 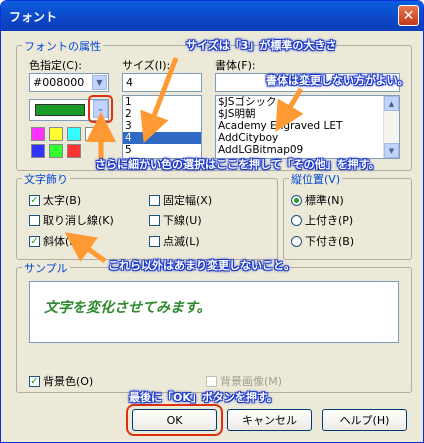 I want to click on face-note: 書体は変更しない方がよい。, so click(x=337, y=80).